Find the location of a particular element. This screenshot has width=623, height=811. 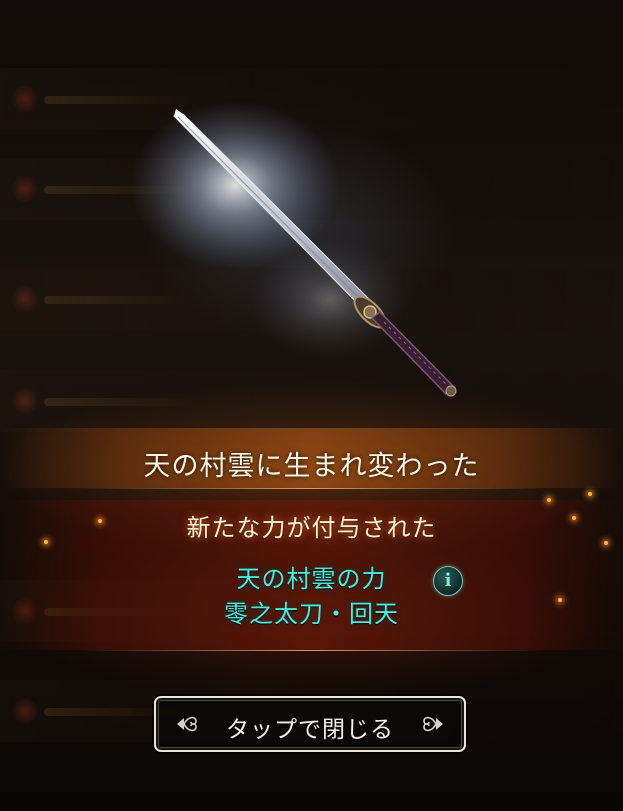

ability-name-line1: 天の村雲の力 is located at coordinates (311, 576).